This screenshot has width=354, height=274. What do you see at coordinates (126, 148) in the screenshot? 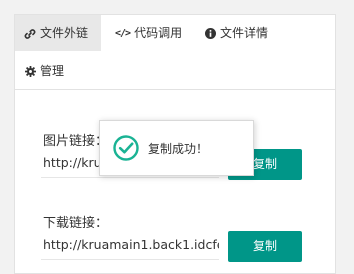
I see `check-circle-icon` at bounding box center [126, 148].